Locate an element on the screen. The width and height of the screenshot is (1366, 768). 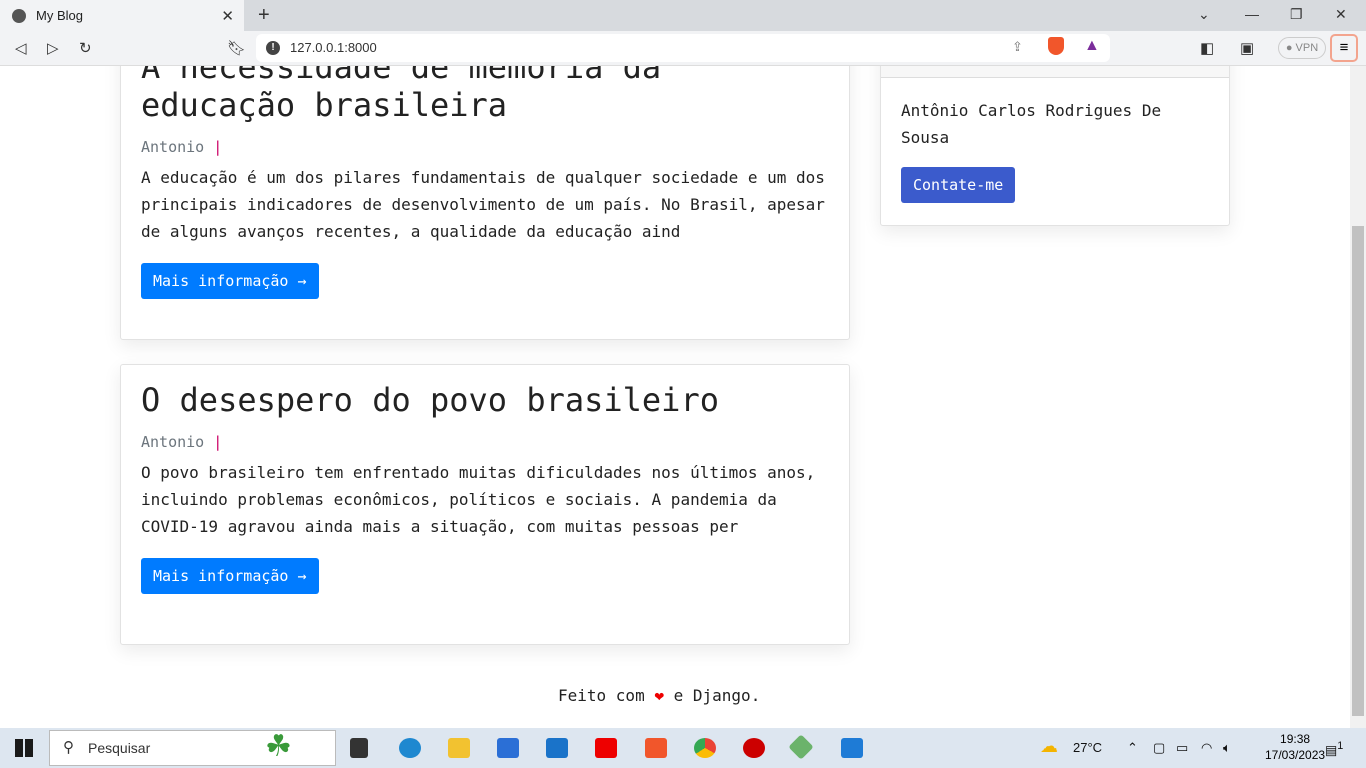
edge-icon is located at coordinates (410, 748).